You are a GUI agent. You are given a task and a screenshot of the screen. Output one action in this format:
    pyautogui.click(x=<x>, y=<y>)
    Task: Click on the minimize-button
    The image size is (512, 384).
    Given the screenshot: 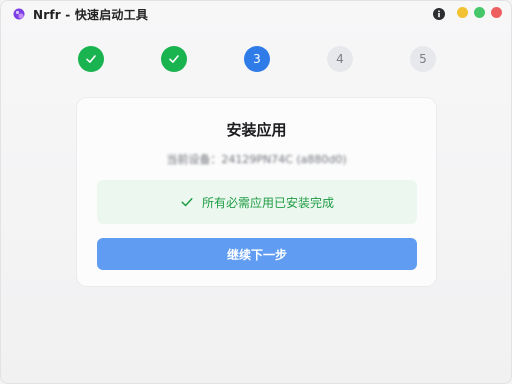 What is the action you would take?
    pyautogui.click(x=462, y=12)
    